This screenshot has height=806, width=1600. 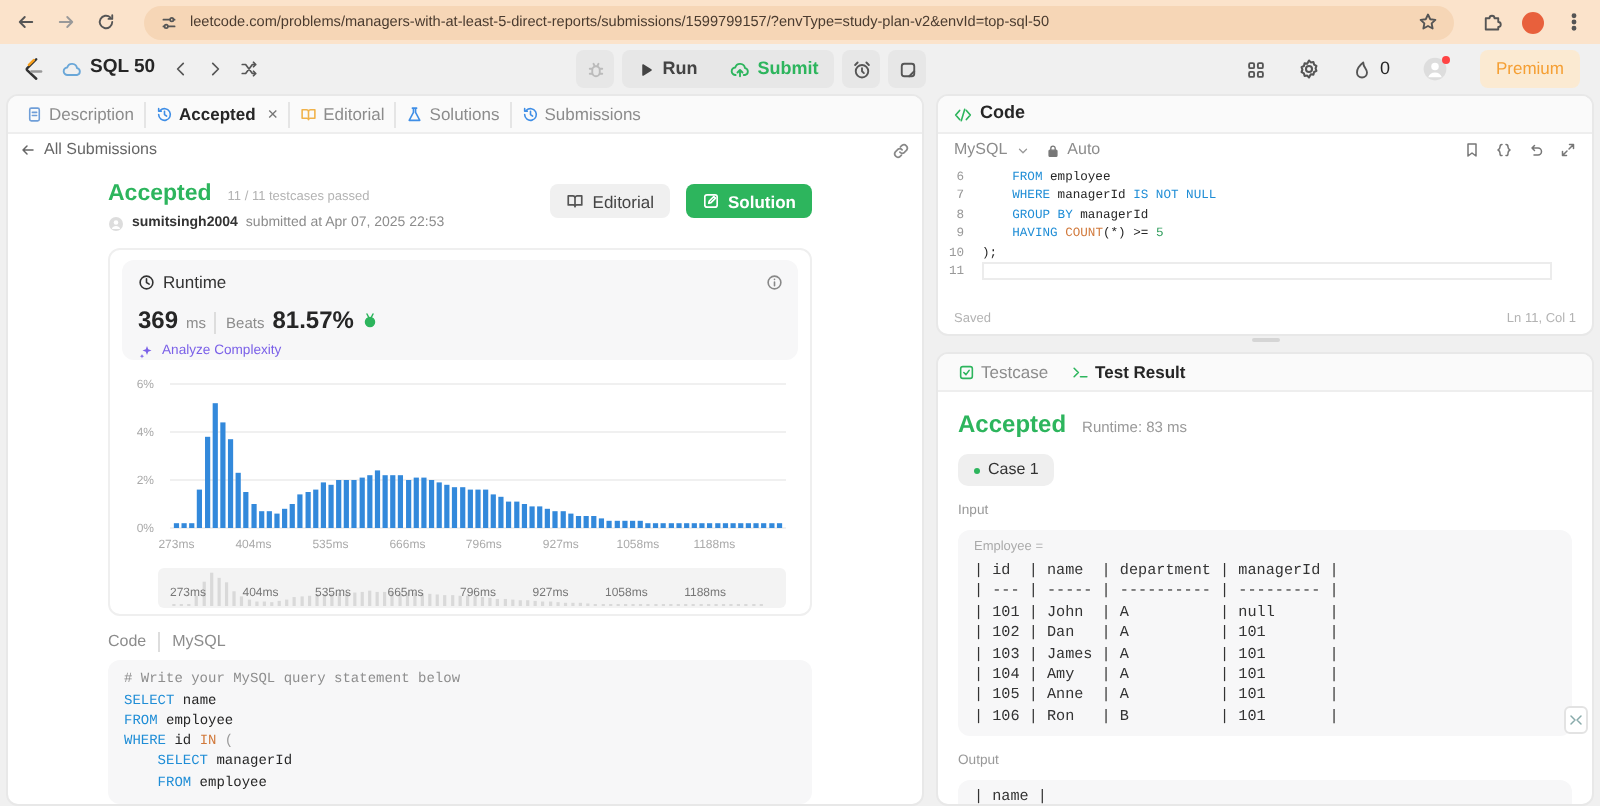 What do you see at coordinates (1576, 720) in the screenshot?
I see `floating-widget-button` at bounding box center [1576, 720].